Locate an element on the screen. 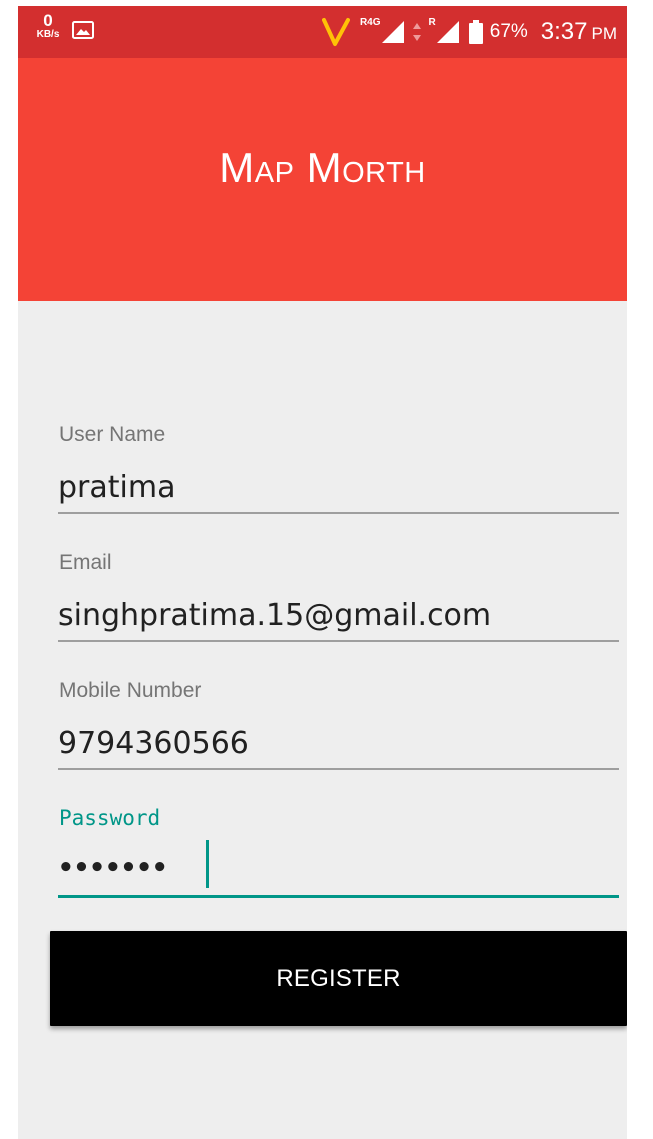 The height and width of the screenshot is (1139, 653). clock: 3:37 PM is located at coordinates (579, 32).